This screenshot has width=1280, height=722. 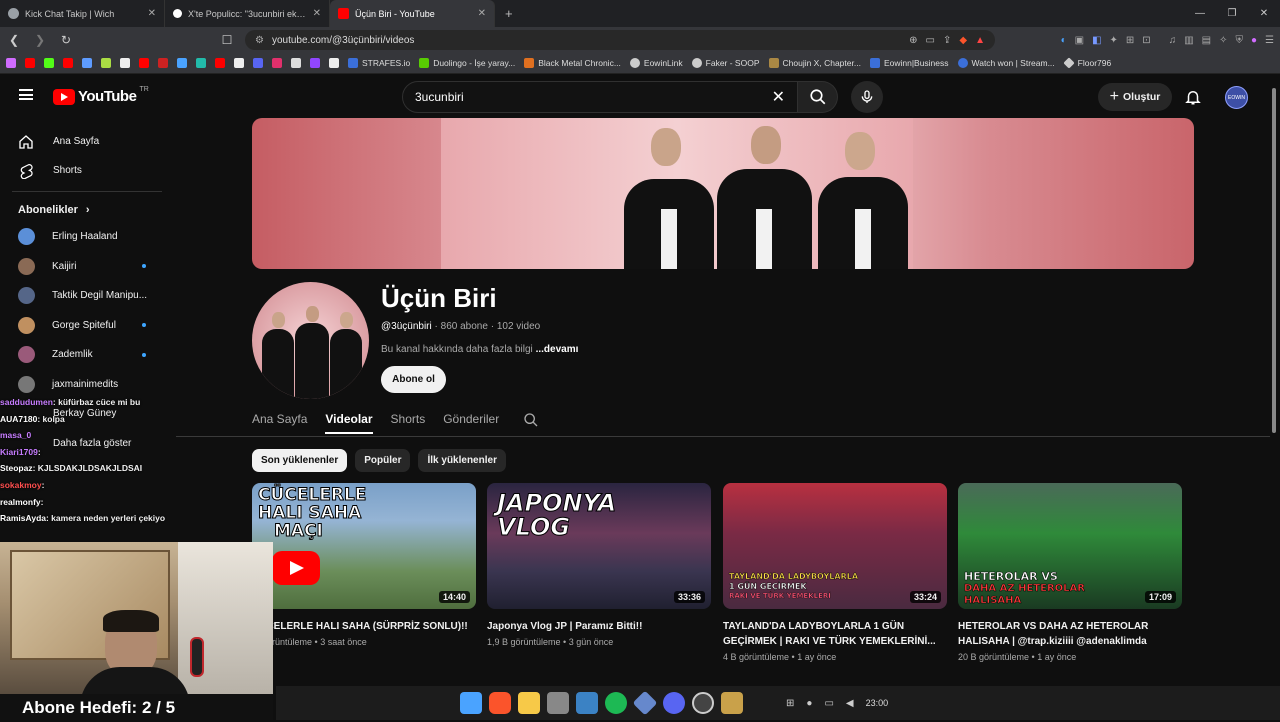 What do you see at coordinates (471, 419) in the screenshot?
I see `tab-posts: Gönderiler` at bounding box center [471, 419].